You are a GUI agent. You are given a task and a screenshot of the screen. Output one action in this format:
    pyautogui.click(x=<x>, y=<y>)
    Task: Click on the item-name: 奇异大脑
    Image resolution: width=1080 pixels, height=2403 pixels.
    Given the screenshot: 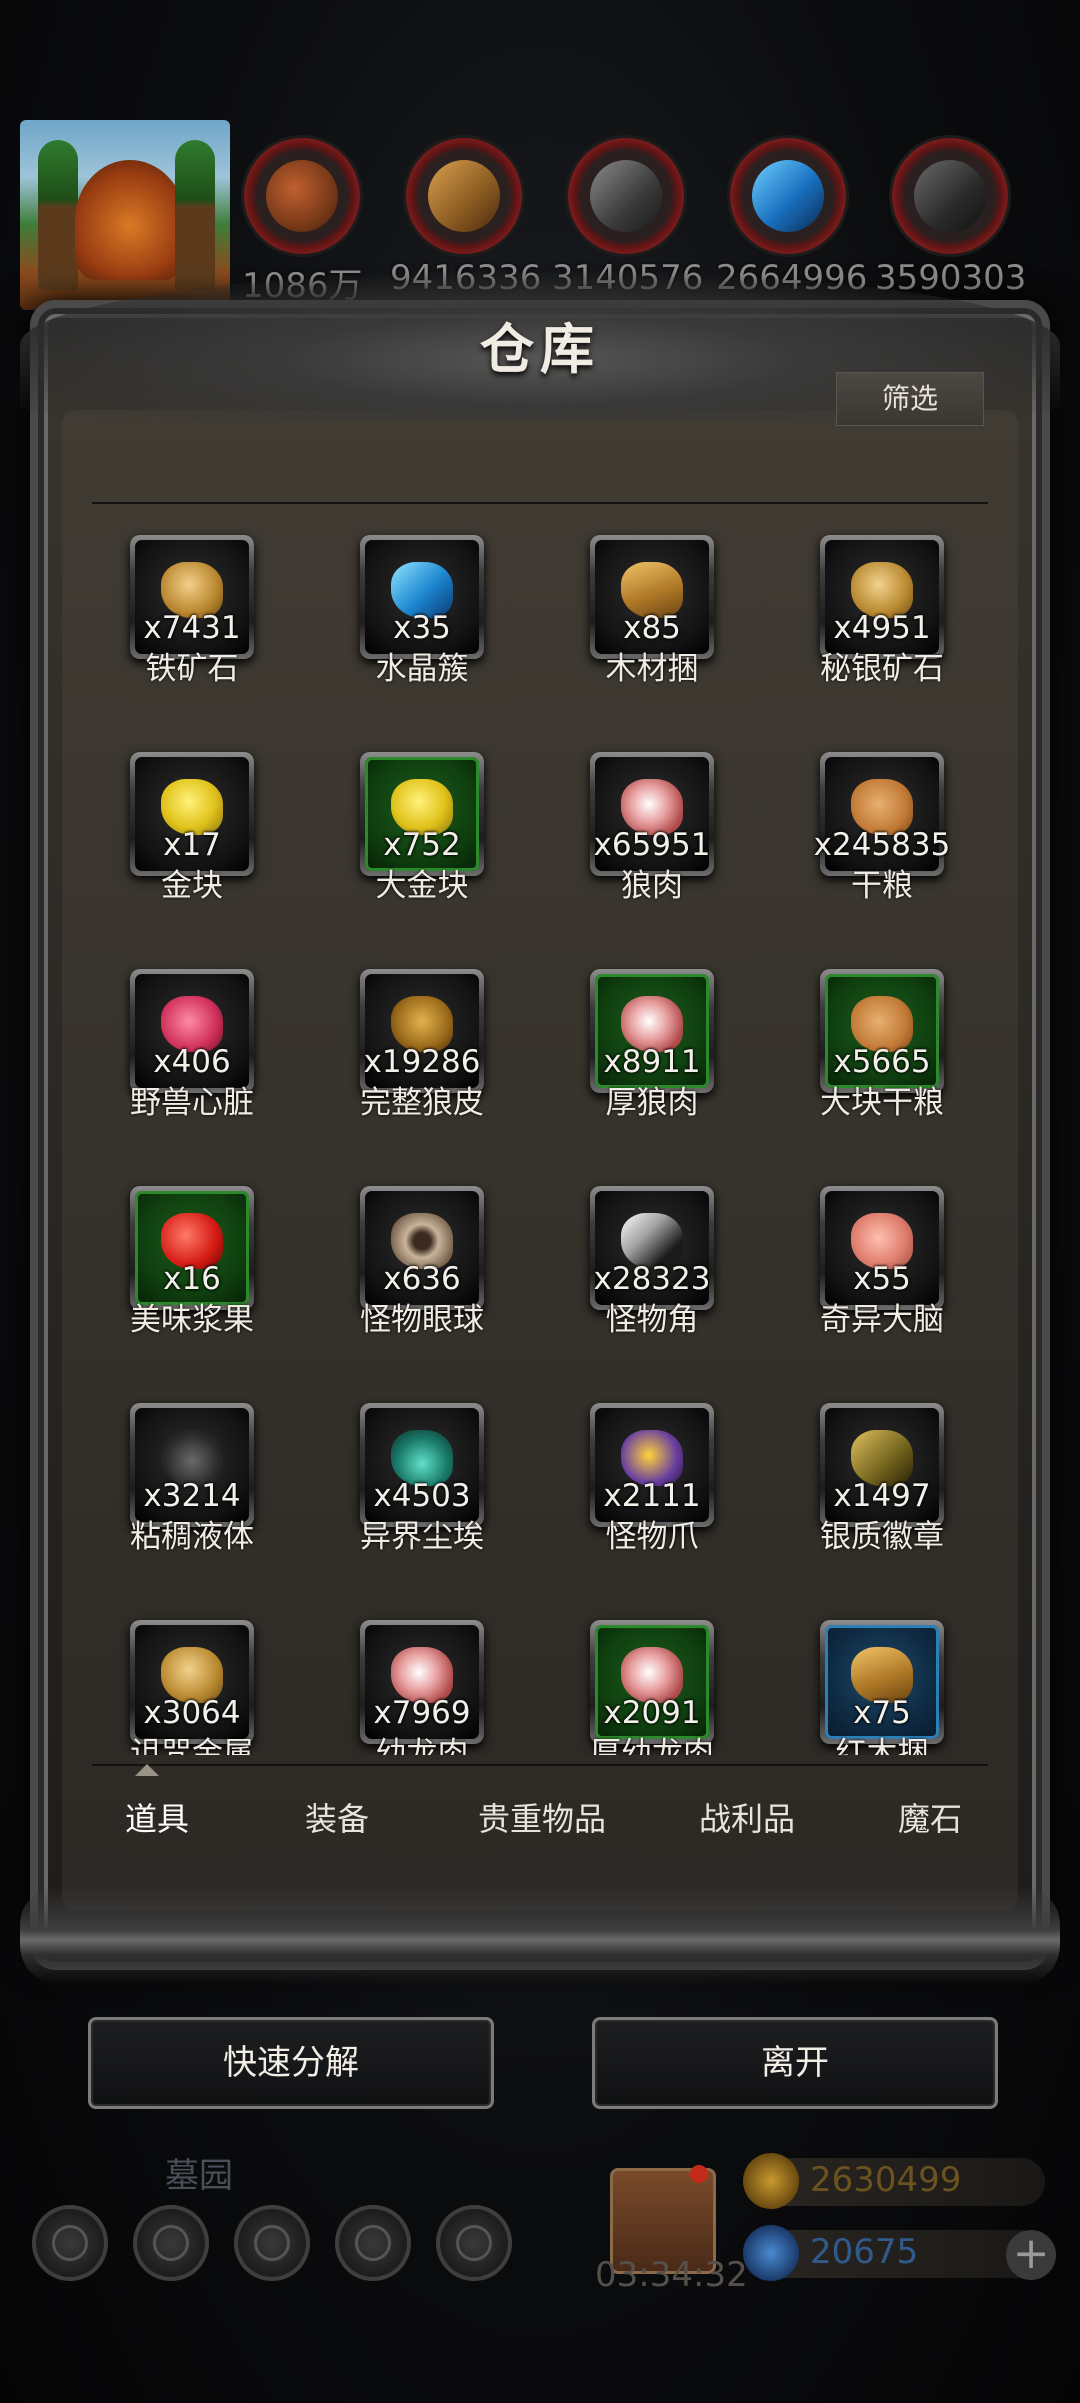 What is the action you would take?
    pyautogui.click(x=882, y=1320)
    